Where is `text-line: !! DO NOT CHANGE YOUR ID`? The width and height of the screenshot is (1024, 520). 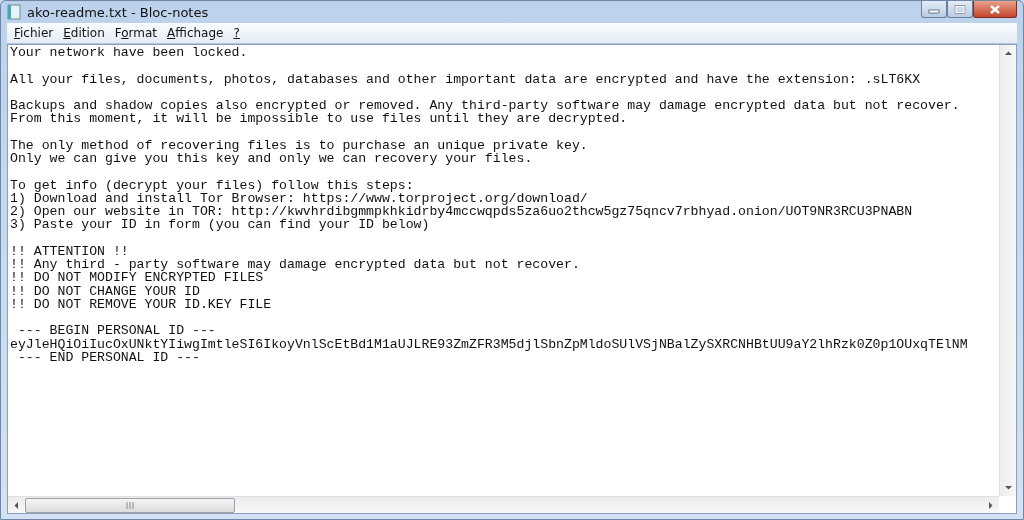
text-line: !! DO NOT CHANGE YOUR ID is located at coordinates (105, 291).